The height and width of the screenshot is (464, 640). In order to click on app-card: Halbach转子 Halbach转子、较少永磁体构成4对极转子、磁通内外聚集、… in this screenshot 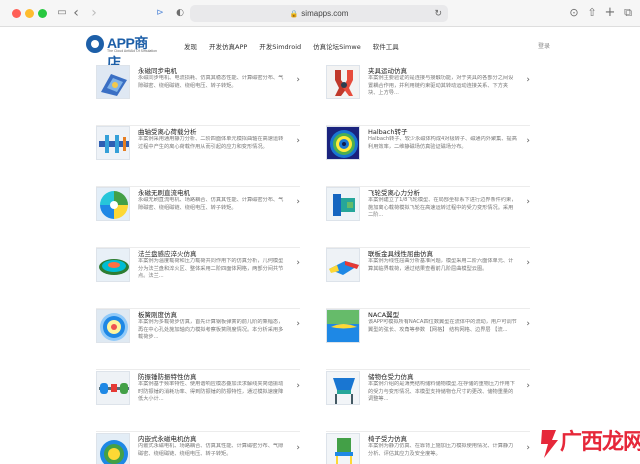, I will do `click(428, 156)`.